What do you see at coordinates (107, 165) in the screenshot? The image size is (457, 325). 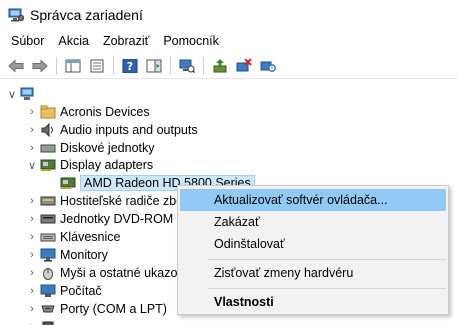 I see `tree-item-label: Display adapters` at bounding box center [107, 165].